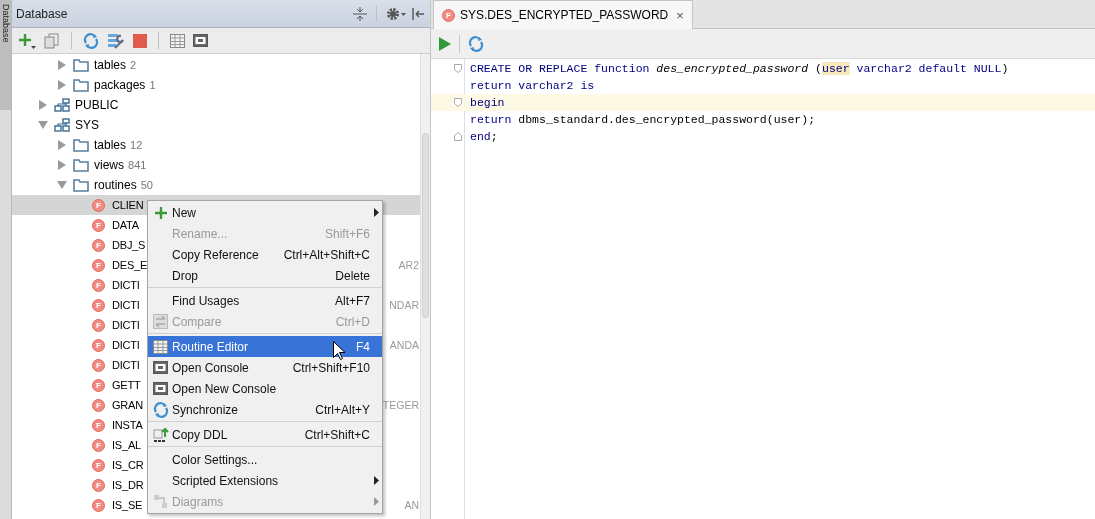 The image size is (1095, 519). Describe the element at coordinates (146, 185) in the screenshot. I see `item-count: 50` at that location.